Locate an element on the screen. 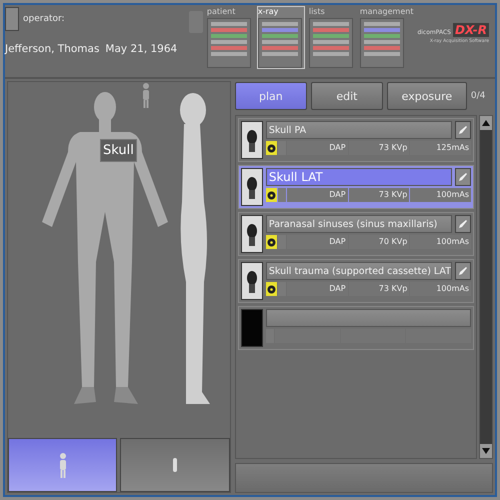  front-view-button is located at coordinates (63, 465).